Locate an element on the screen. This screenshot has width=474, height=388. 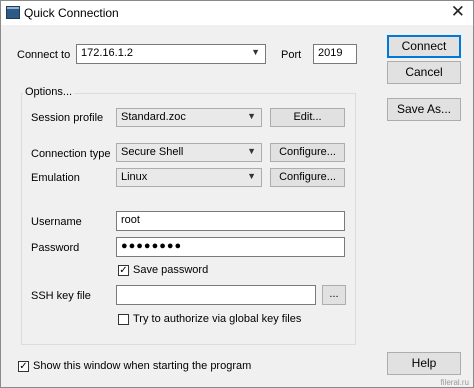
show-window-checkbox: ✓ is located at coordinates (23, 366).